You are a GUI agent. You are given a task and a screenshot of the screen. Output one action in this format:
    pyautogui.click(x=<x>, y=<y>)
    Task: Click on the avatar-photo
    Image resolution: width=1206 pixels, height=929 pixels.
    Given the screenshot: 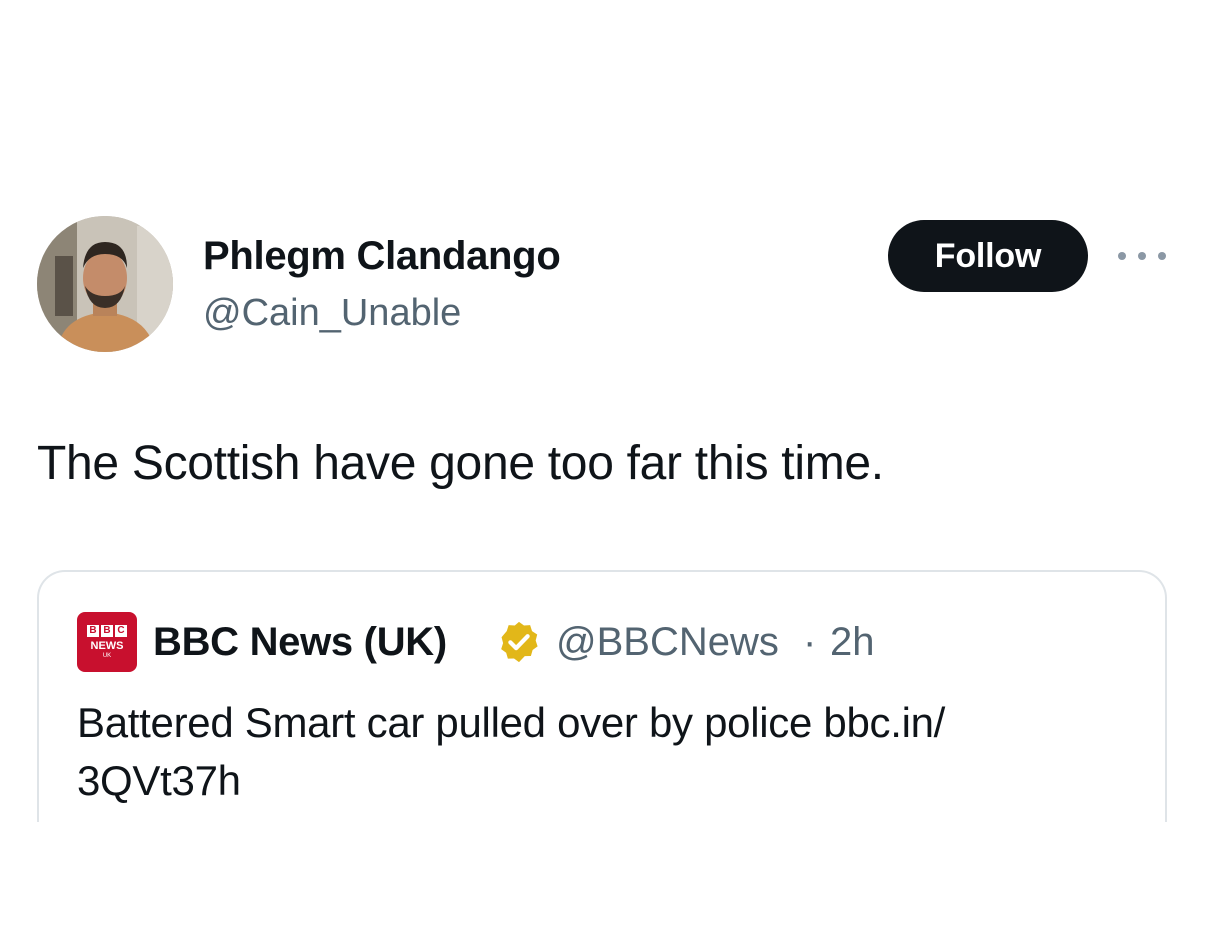 What is the action you would take?
    pyautogui.click(x=105, y=284)
    